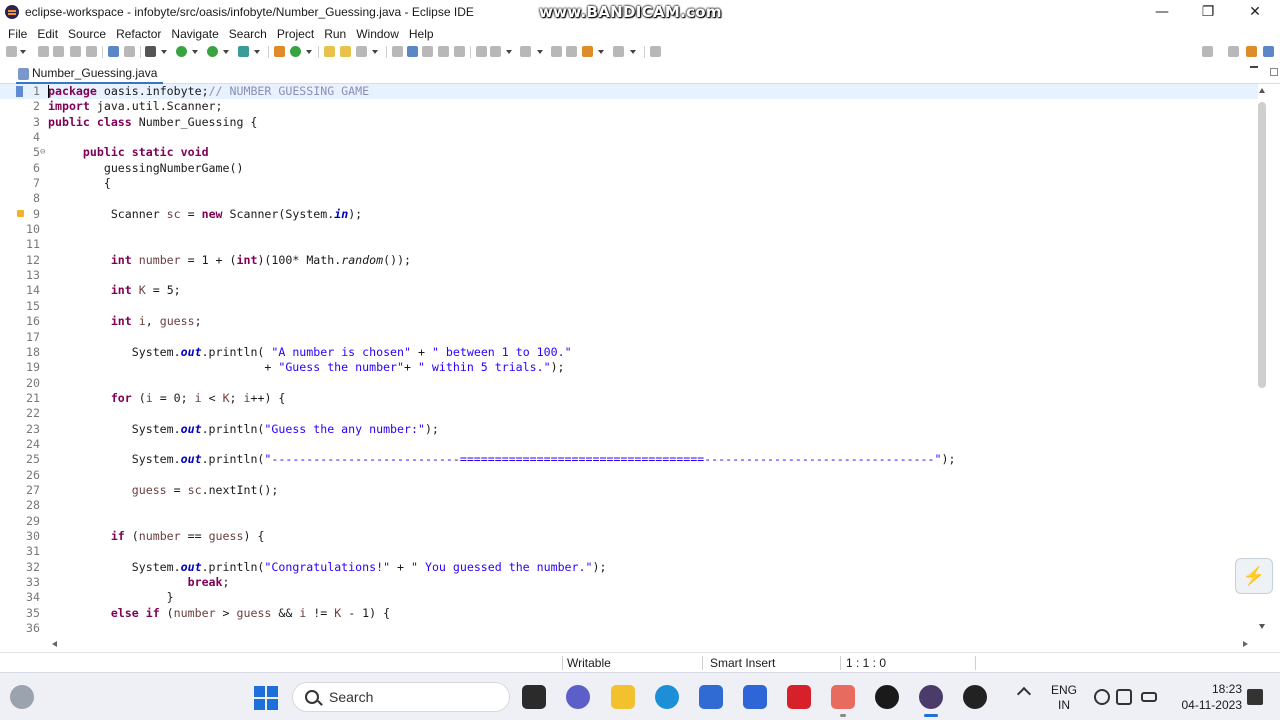 The width and height of the screenshot is (1280, 720). Describe the element at coordinates (401, 697) in the screenshot. I see `taskbar-search: Search` at that location.